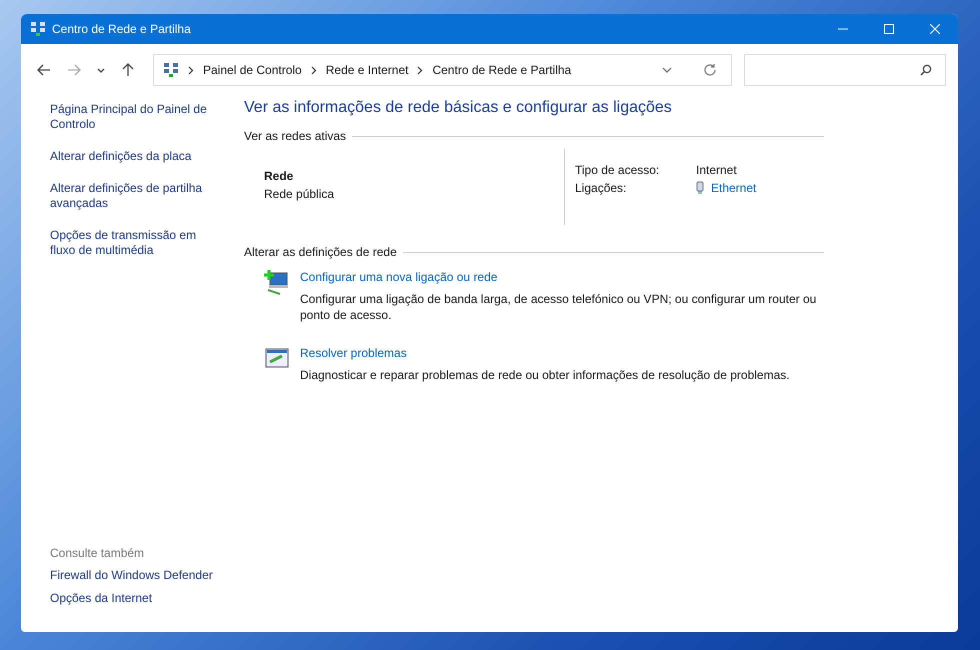 The width and height of the screenshot is (980, 650). What do you see at coordinates (132, 196) in the screenshot?
I see `sidebar-link: Alterar definições de partilha avançadas` at bounding box center [132, 196].